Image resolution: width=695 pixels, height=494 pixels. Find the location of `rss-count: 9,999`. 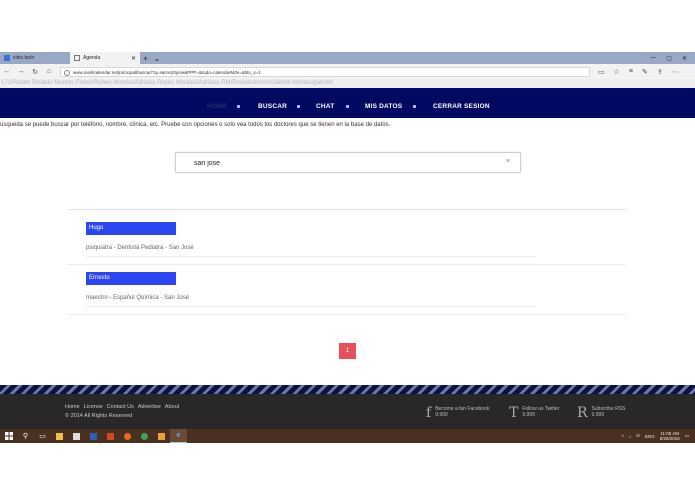

rss-count: 9,999 is located at coordinates (598, 415).